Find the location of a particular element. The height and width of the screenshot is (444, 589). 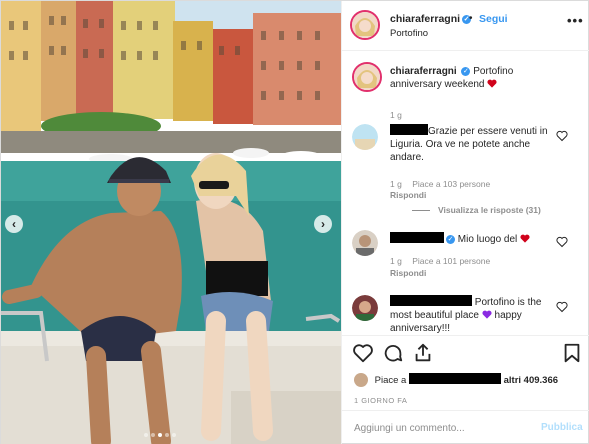

caption-age: 1 g is located at coordinates (396, 115).